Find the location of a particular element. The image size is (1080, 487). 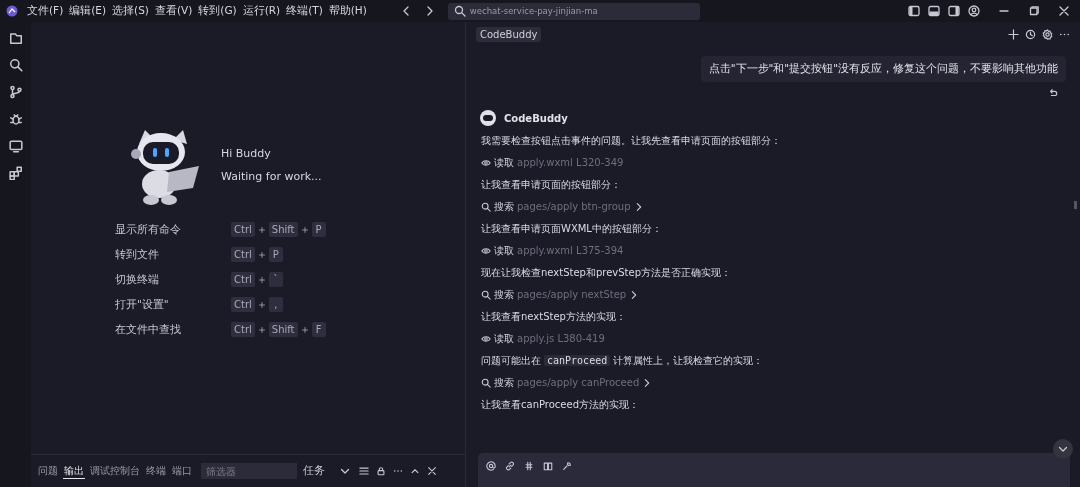

panel-tab: 端口 is located at coordinates (182, 471).